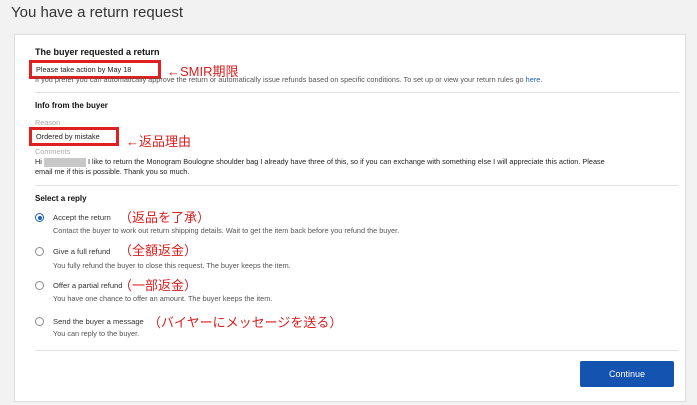  What do you see at coordinates (98, 321) in the screenshot?
I see `option-label: Send the buyer a message` at bounding box center [98, 321].